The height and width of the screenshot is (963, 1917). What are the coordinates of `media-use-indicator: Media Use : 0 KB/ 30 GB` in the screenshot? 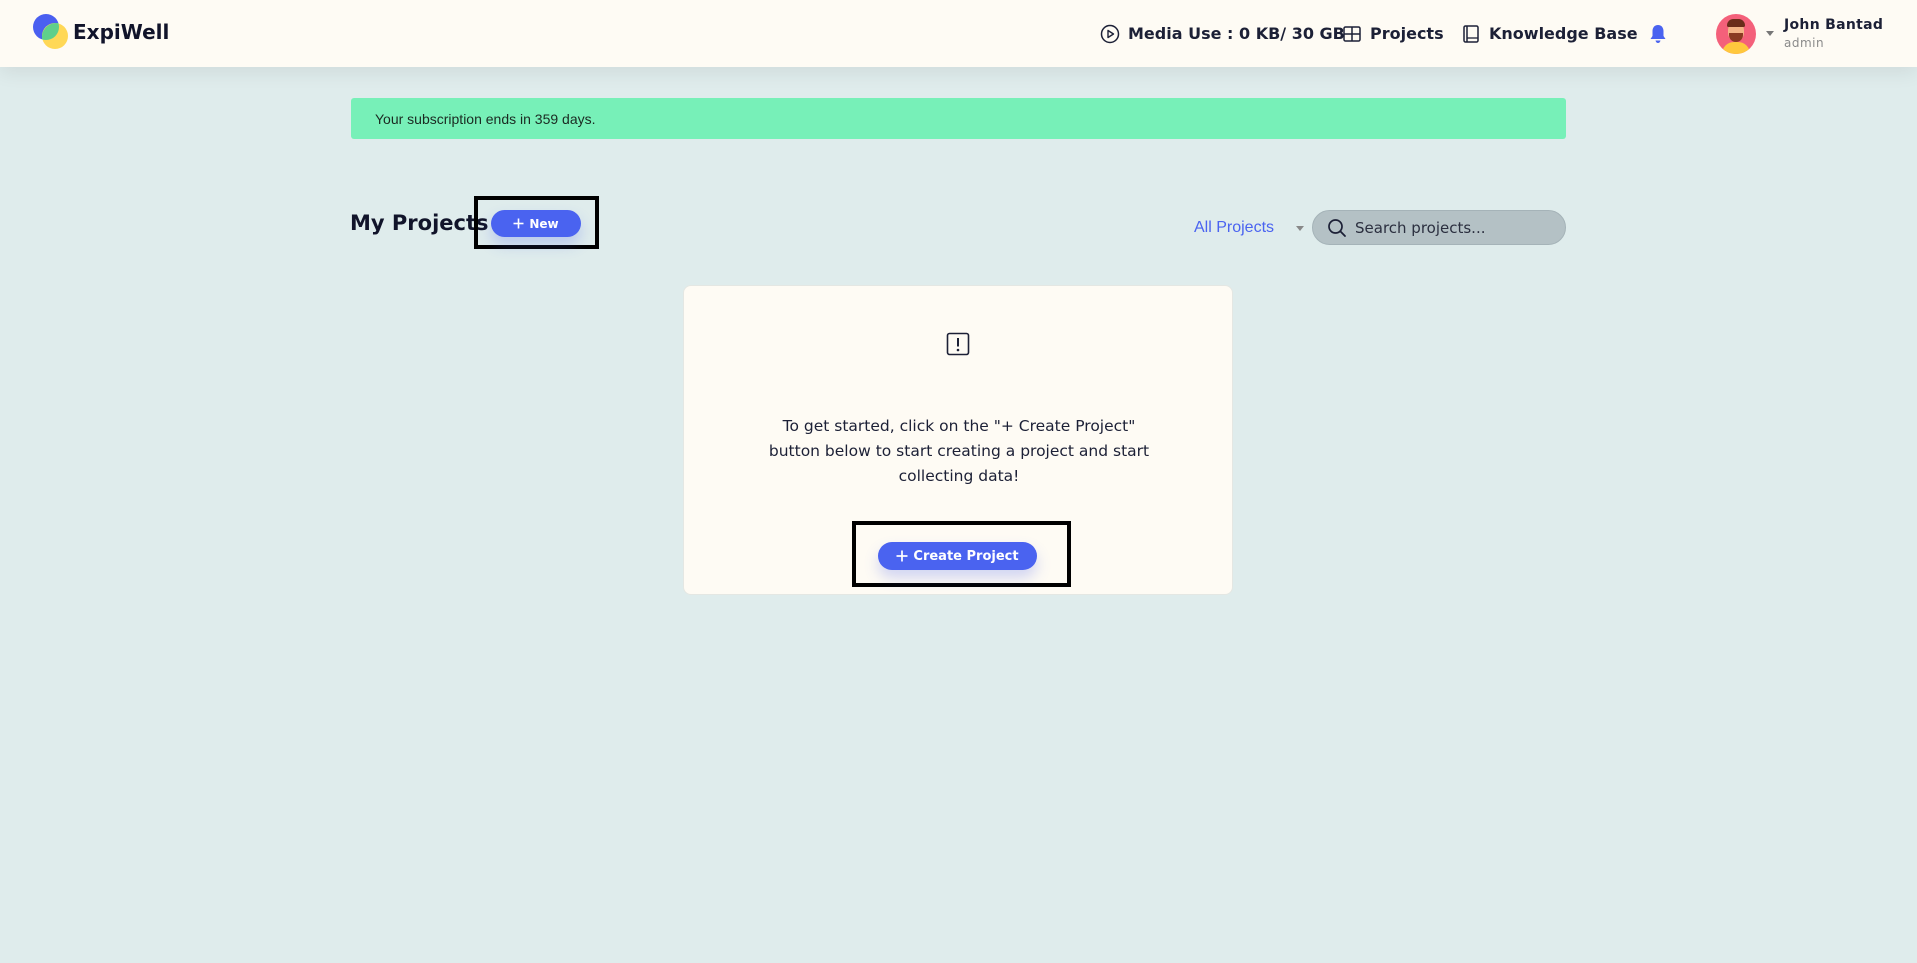 It's located at (1222, 33).